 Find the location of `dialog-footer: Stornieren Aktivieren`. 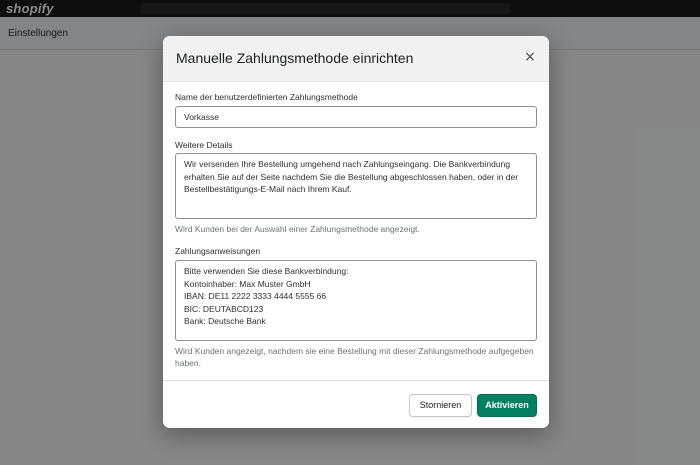

dialog-footer: Stornieren Aktivieren is located at coordinates (356, 404).